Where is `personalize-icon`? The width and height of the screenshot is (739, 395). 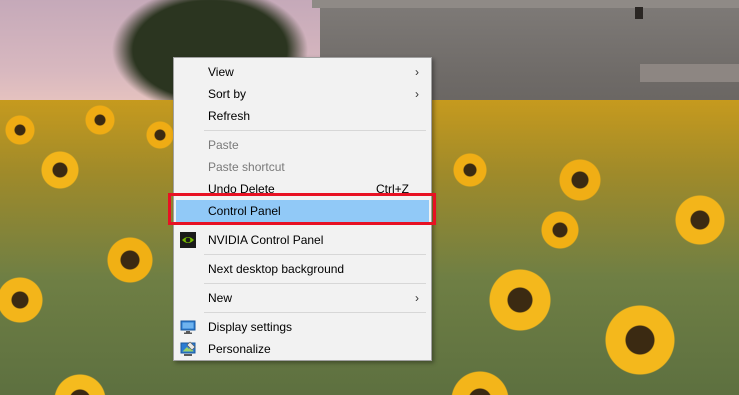
personalize-icon is located at coordinates (188, 349).